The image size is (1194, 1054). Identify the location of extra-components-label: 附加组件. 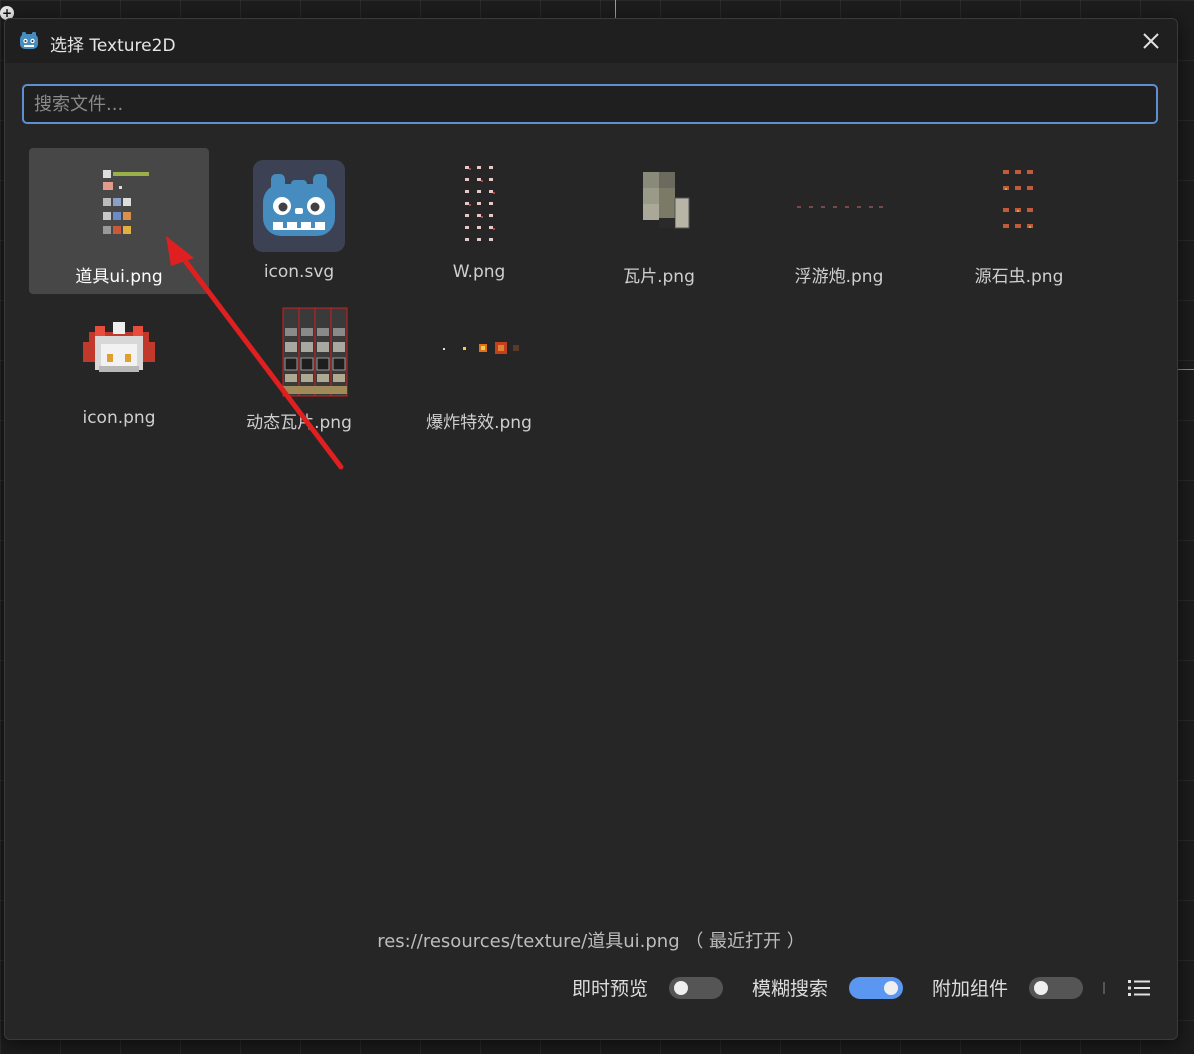
(970, 989).